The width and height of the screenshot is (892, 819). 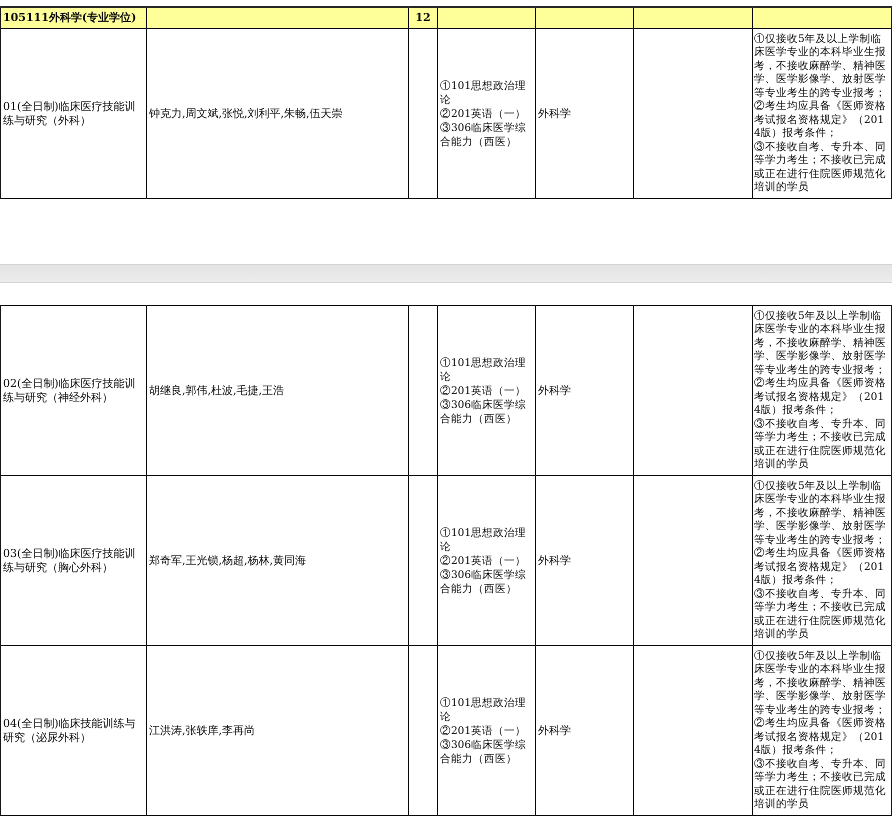 What do you see at coordinates (216, 390) in the screenshot?
I see `supervisor-names: 胡继良,郭伟,杜波,毛捷,王浩` at bounding box center [216, 390].